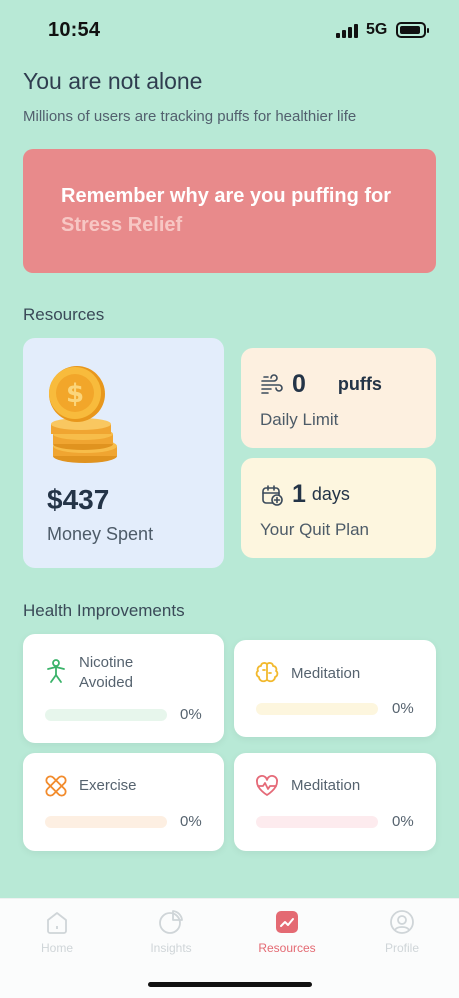 The image size is (459, 998). I want to click on status-bar: 10:54 5G, so click(229, 31).